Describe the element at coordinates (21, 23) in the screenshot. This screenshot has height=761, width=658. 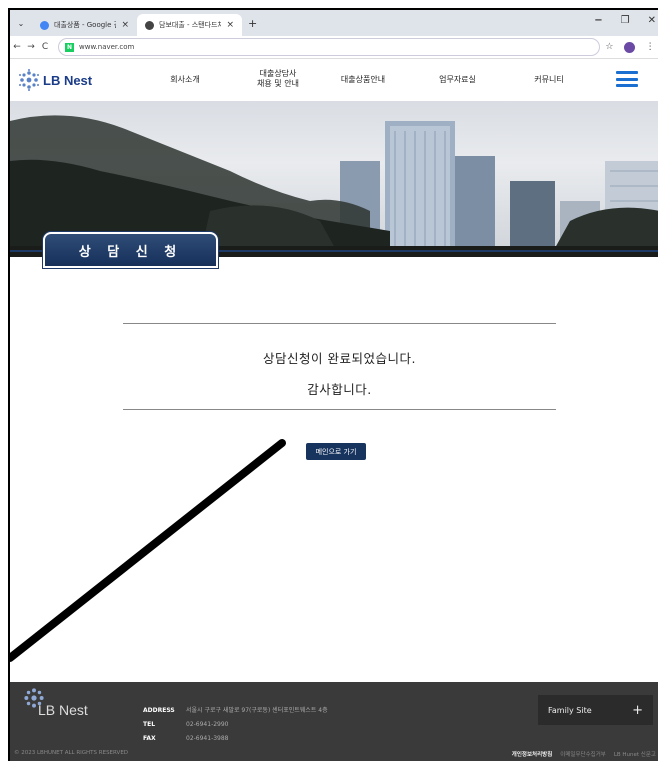
I see `tab-search-icon: ⌄` at that location.